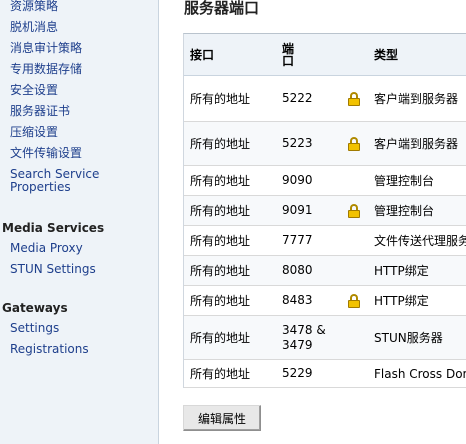  Describe the element at coordinates (49, 328) in the screenshot. I see `sidebar-item-gateway-settings: Settings` at that location.